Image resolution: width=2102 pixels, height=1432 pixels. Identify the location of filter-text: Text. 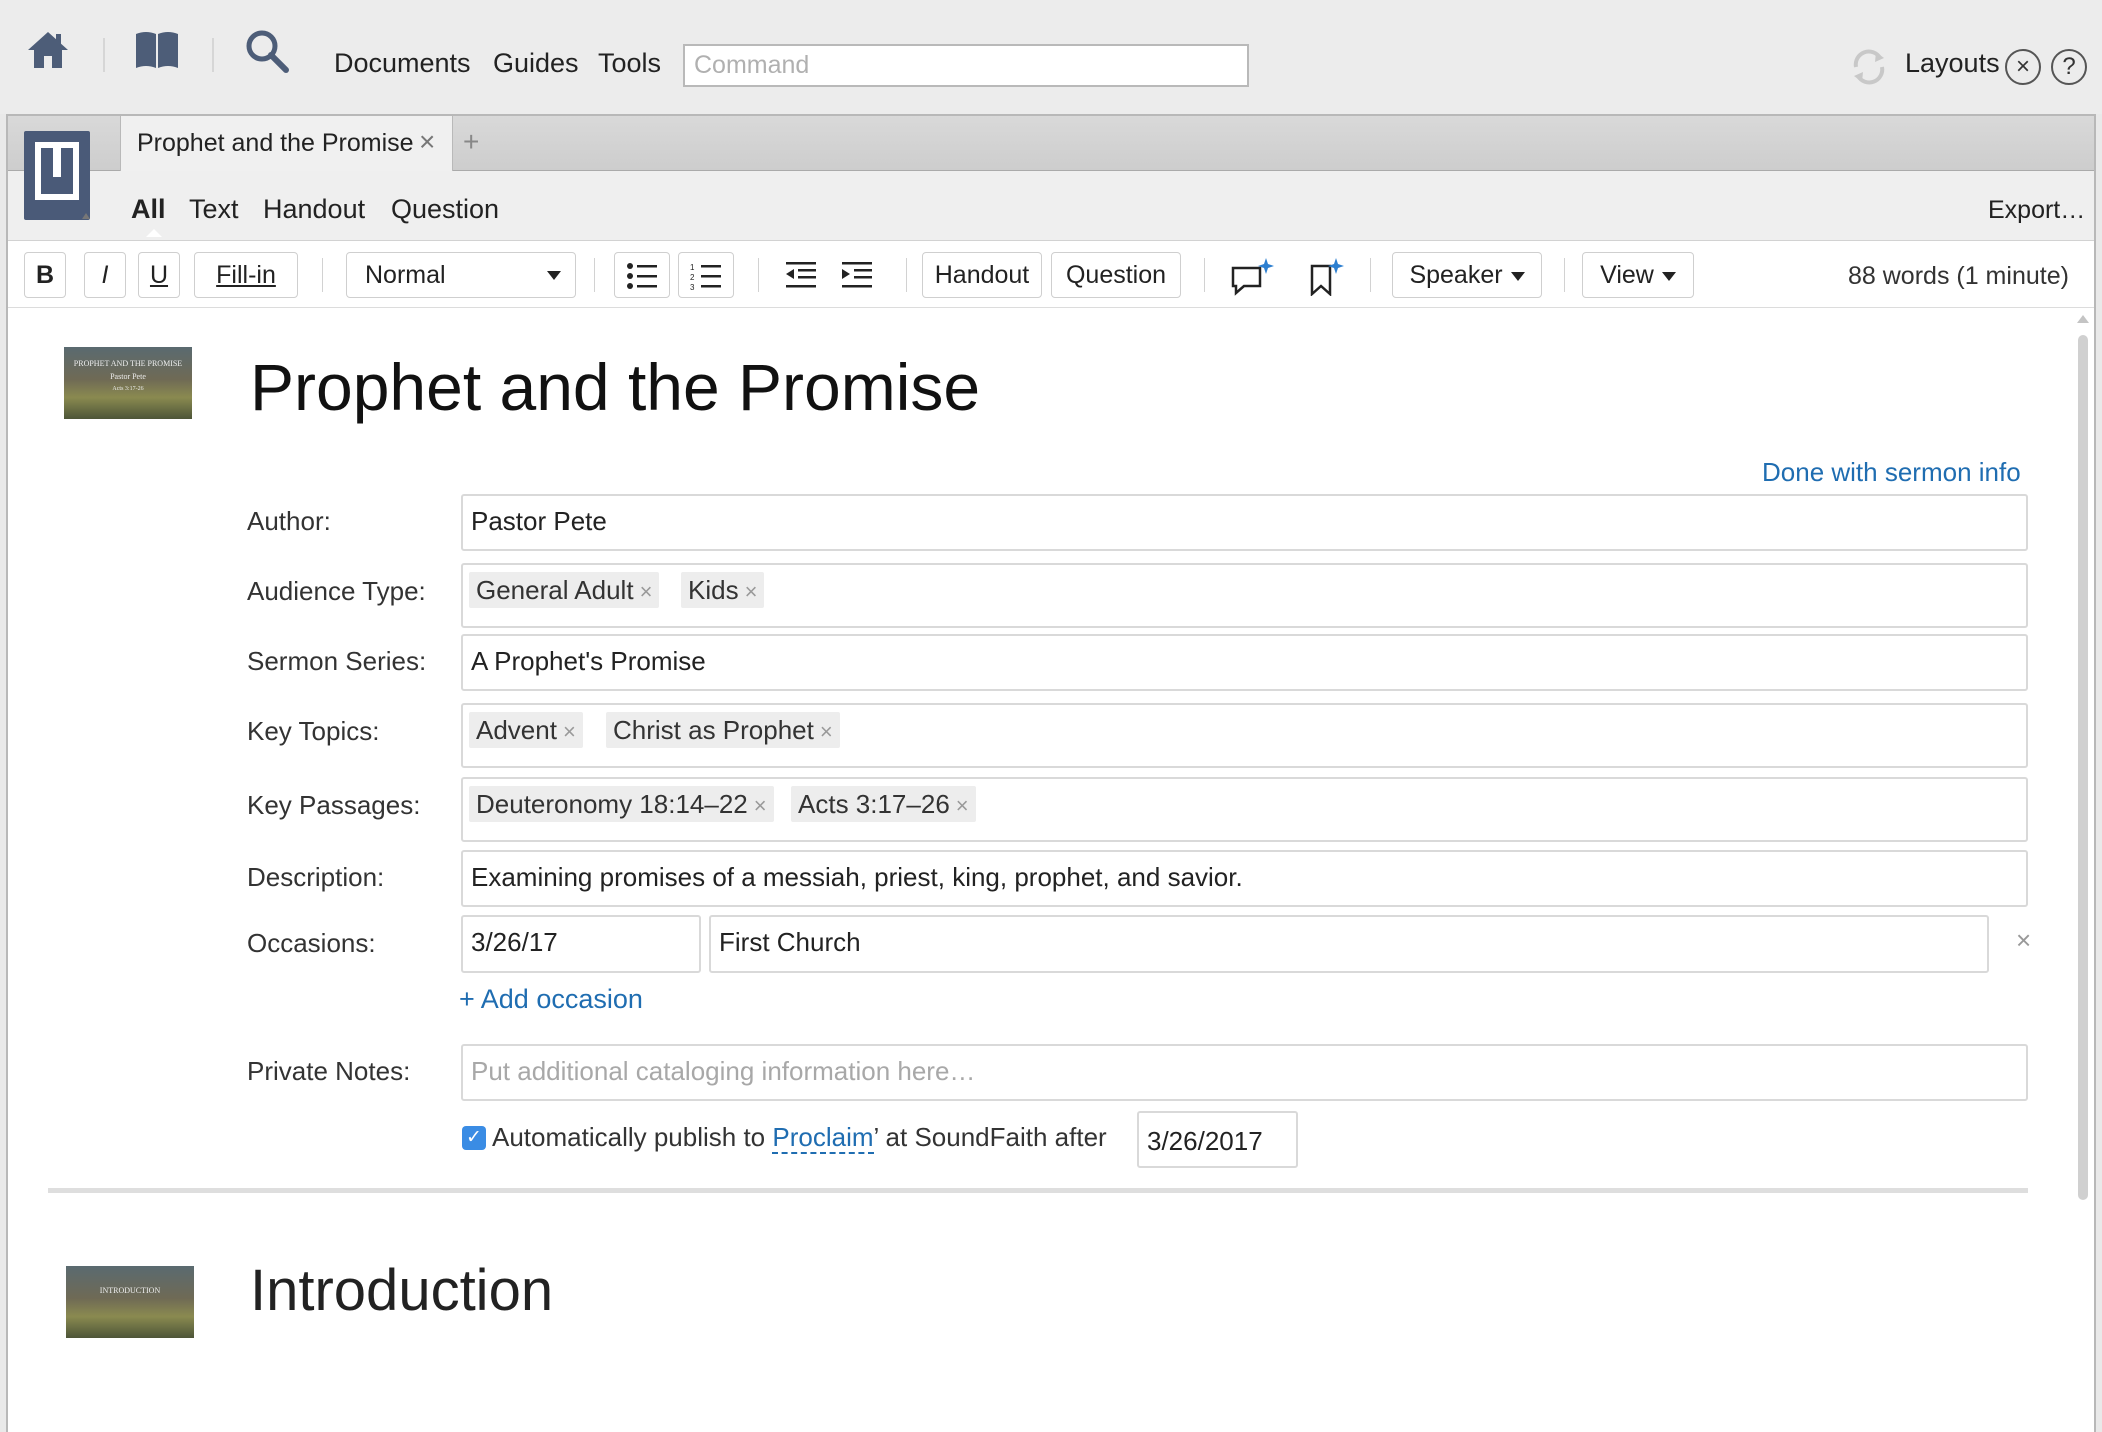
(214, 209).